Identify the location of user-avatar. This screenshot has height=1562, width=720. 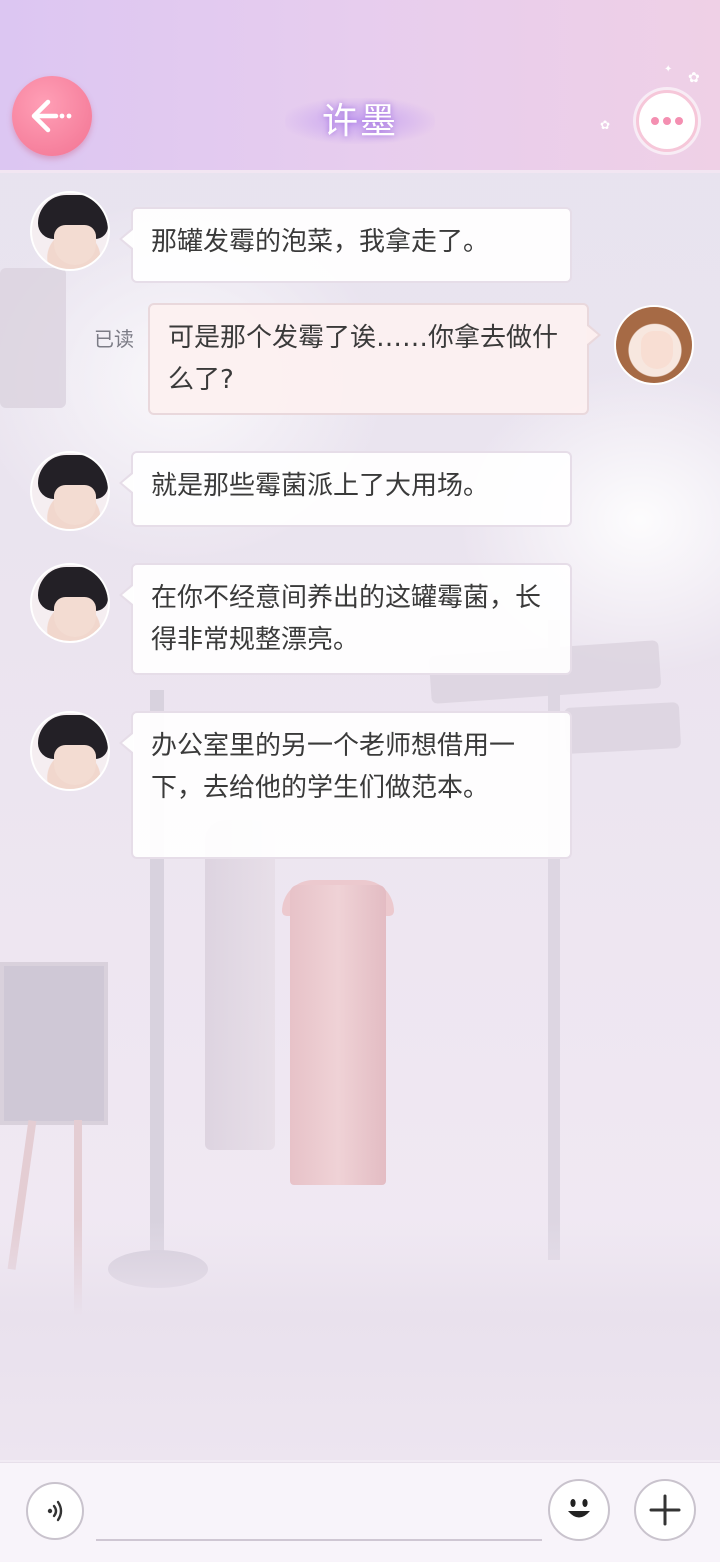
(654, 345).